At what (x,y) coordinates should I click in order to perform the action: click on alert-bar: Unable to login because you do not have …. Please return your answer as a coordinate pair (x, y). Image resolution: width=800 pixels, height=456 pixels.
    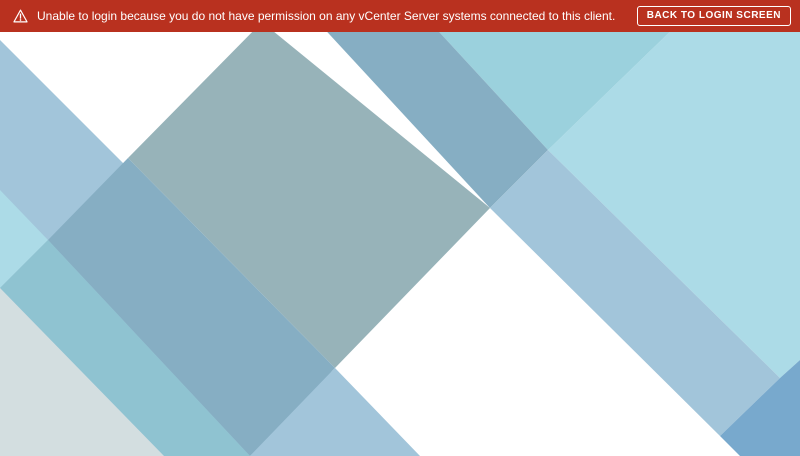
    Looking at the image, I should click on (400, 16).